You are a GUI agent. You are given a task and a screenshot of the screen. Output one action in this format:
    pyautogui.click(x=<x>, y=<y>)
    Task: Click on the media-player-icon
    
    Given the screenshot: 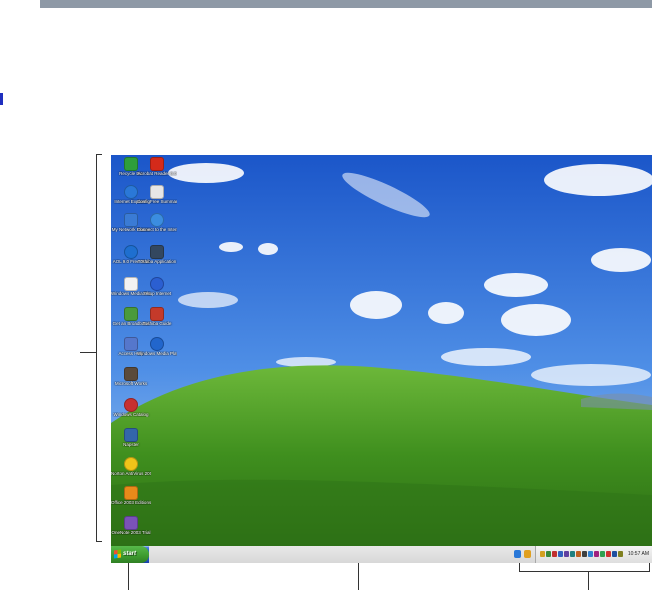 What is the action you would take?
    pyautogui.click(x=157, y=344)
    